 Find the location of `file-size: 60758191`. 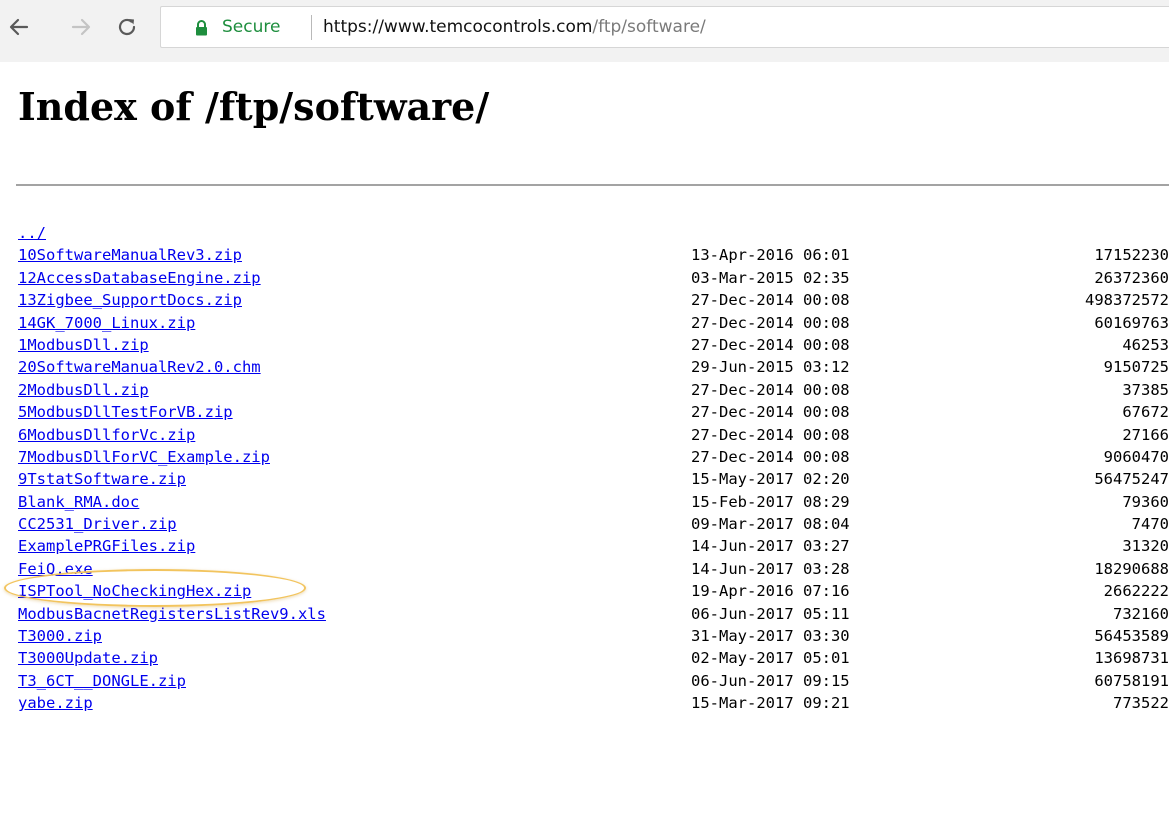

file-size: 60758191 is located at coordinates (1131, 680).